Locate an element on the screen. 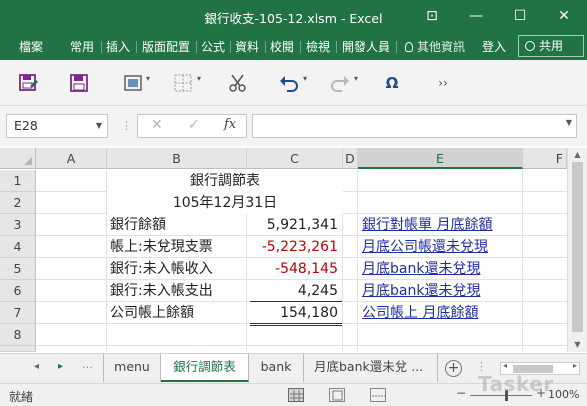 This screenshot has height=406, width=587. share-button: 共用 is located at coordinates (551, 46).